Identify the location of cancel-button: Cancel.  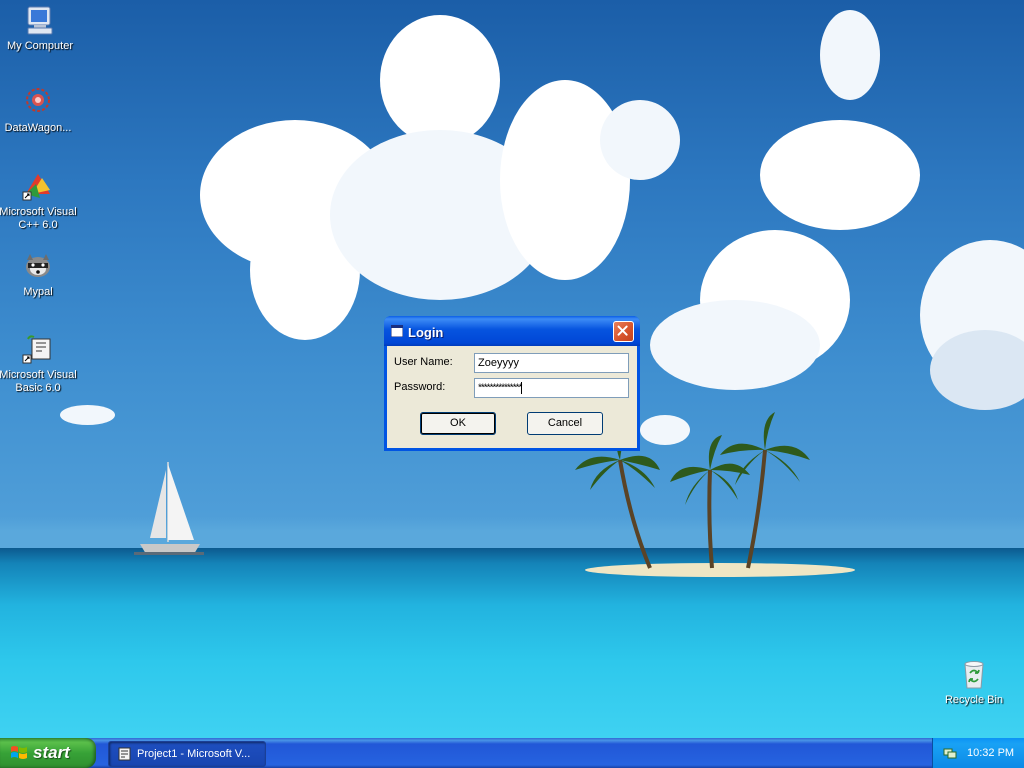
(565, 423).